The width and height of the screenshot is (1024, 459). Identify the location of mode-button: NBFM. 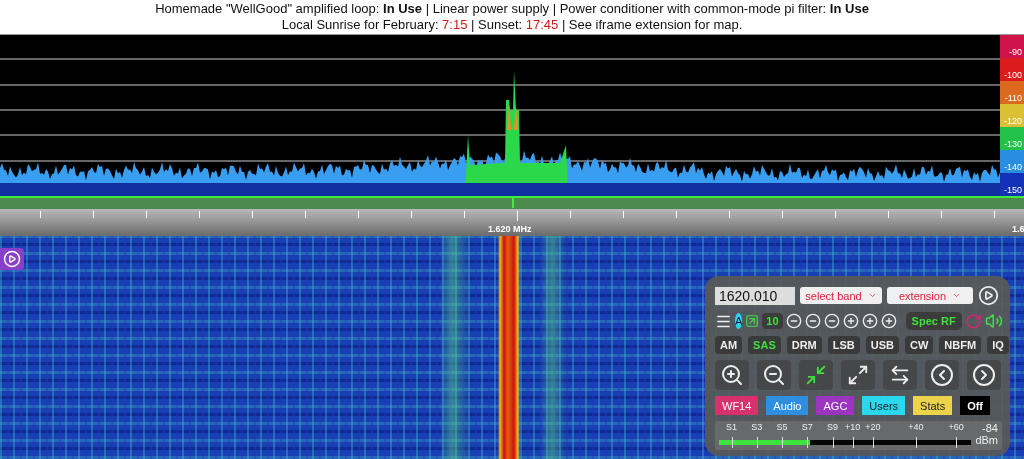
(960, 345).